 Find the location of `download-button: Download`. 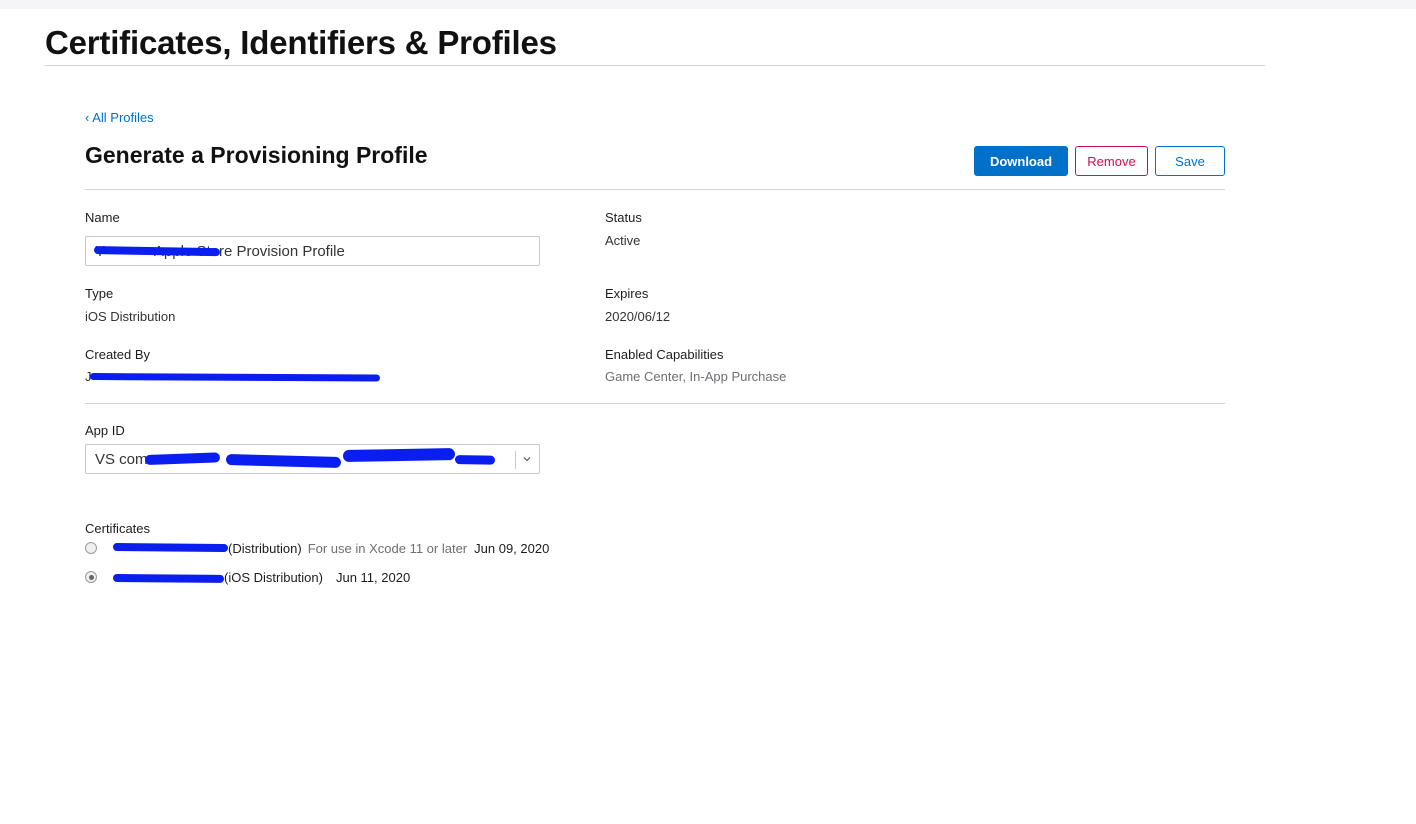

download-button: Download is located at coordinates (1021, 161).